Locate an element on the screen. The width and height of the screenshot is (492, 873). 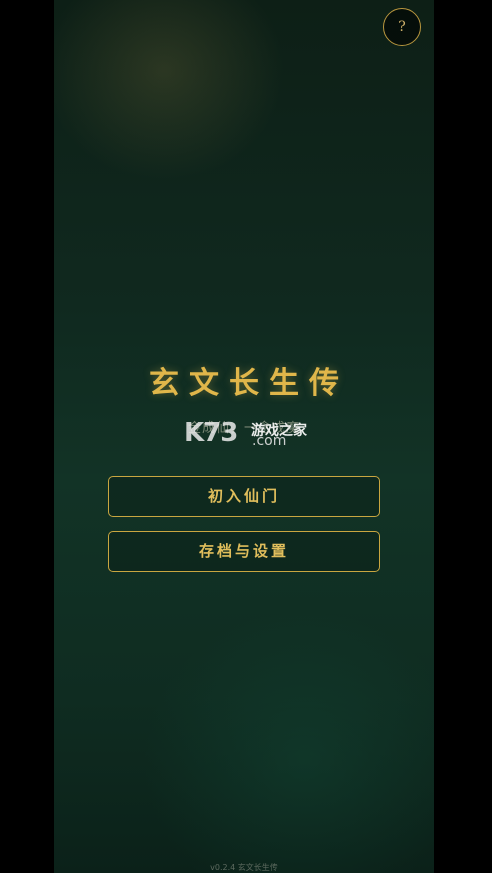
save-settings-button: 存档与设置 is located at coordinates (244, 551).